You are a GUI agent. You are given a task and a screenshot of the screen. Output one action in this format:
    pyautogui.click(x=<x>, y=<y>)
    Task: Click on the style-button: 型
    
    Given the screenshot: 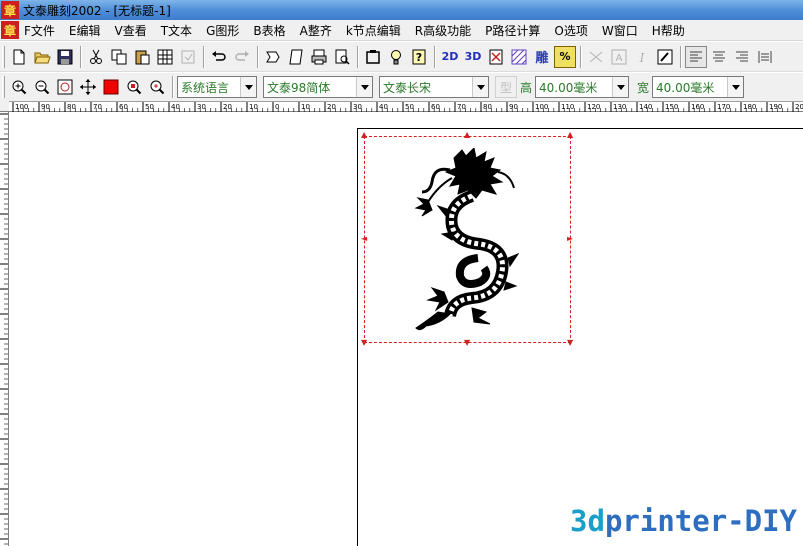 What is the action you would take?
    pyautogui.click(x=506, y=87)
    